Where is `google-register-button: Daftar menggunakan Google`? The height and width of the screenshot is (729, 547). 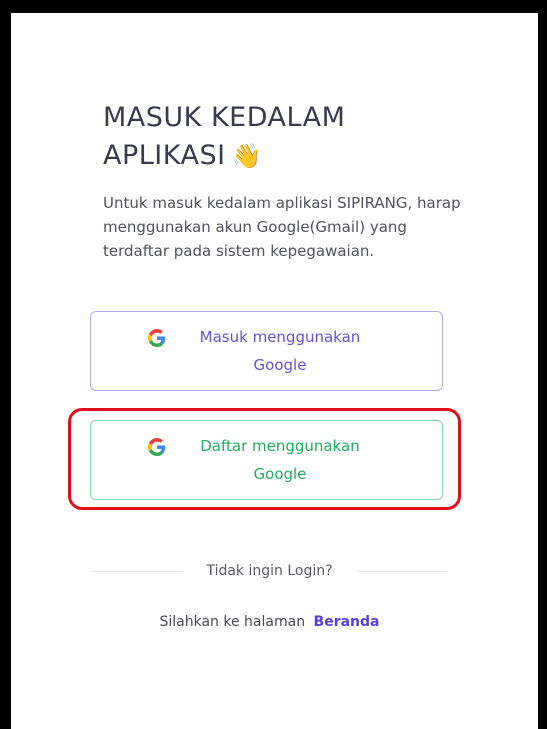 google-register-button: Daftar menggunakan Google is located at coordinates (266, 460).